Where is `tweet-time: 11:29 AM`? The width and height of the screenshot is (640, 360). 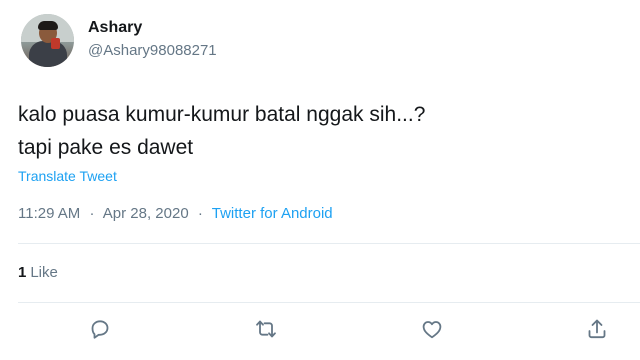 tweet-time: 11:29 AM is located at coordinates (49, 213).